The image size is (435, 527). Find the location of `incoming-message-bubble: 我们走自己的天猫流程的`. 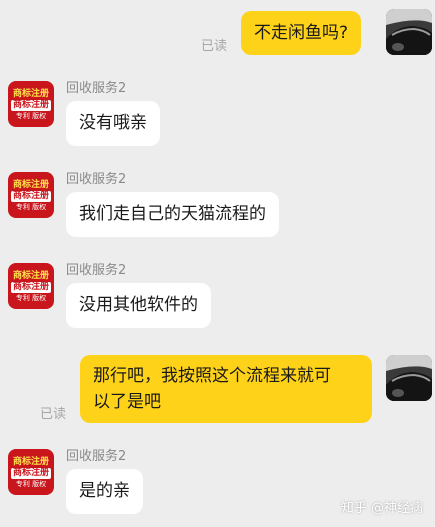

incoming-message-bubble: 我们走自己的天猫流程的 is located at coordinates (172, 214).